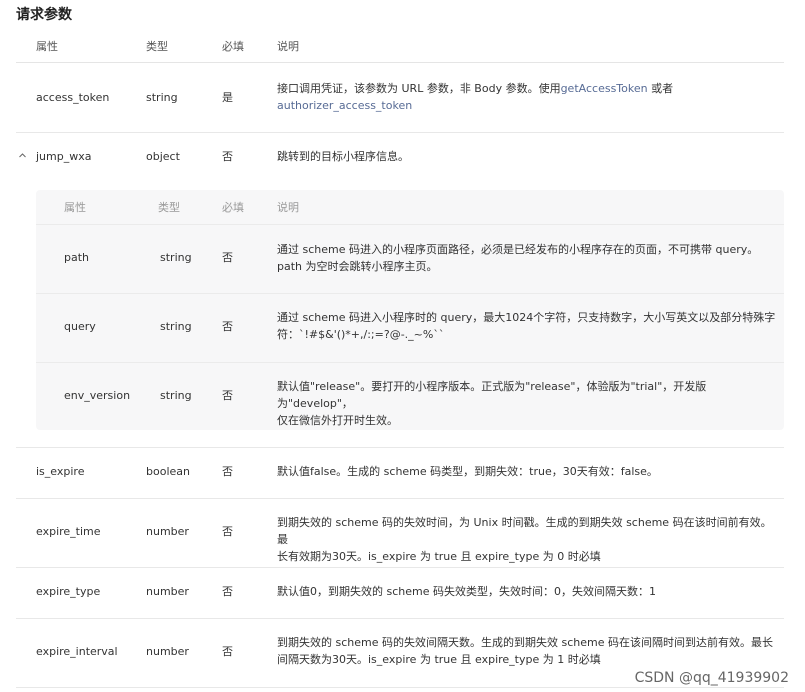  What do you see at coordinates (660, 88) in the screenshot?
I see `desc-text: 或者` at bounding box center [660, 88].